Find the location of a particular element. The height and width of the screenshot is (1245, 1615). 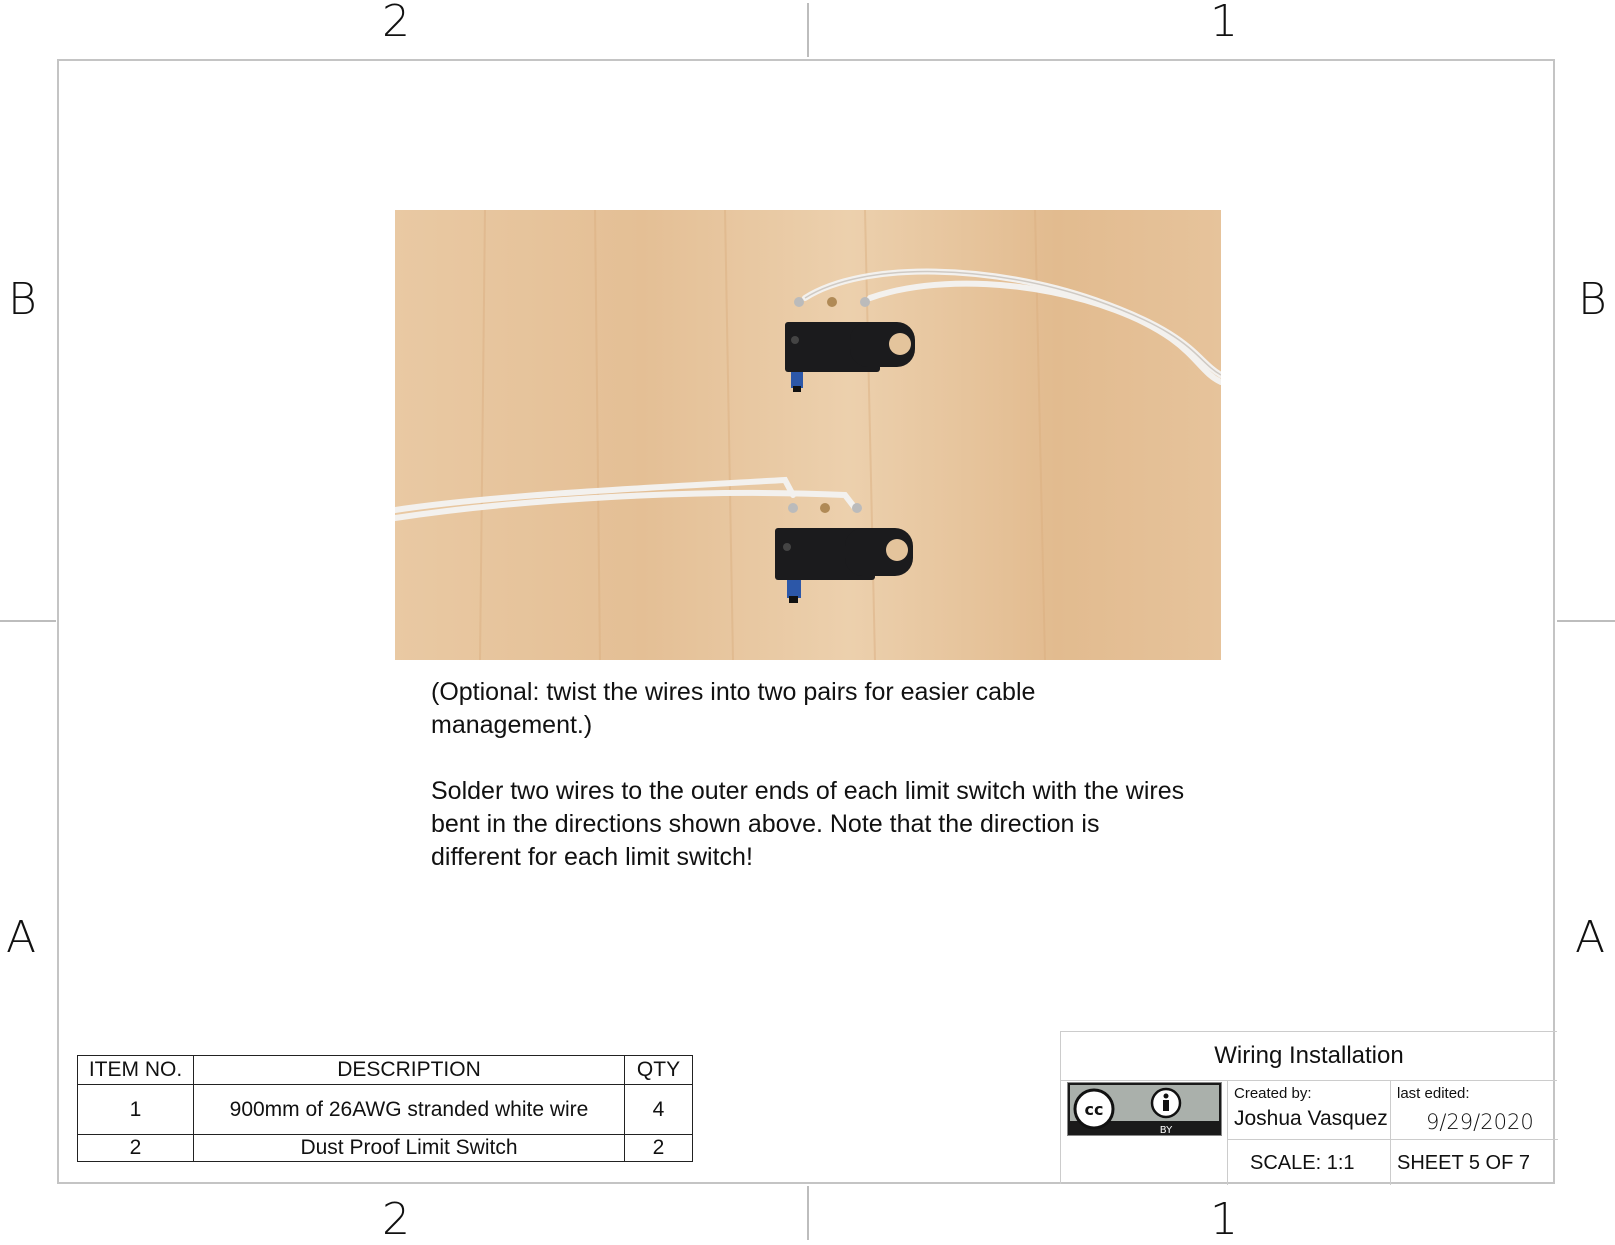

zone-label-bottom-2: 2 is located at coordinates (396, 1219).